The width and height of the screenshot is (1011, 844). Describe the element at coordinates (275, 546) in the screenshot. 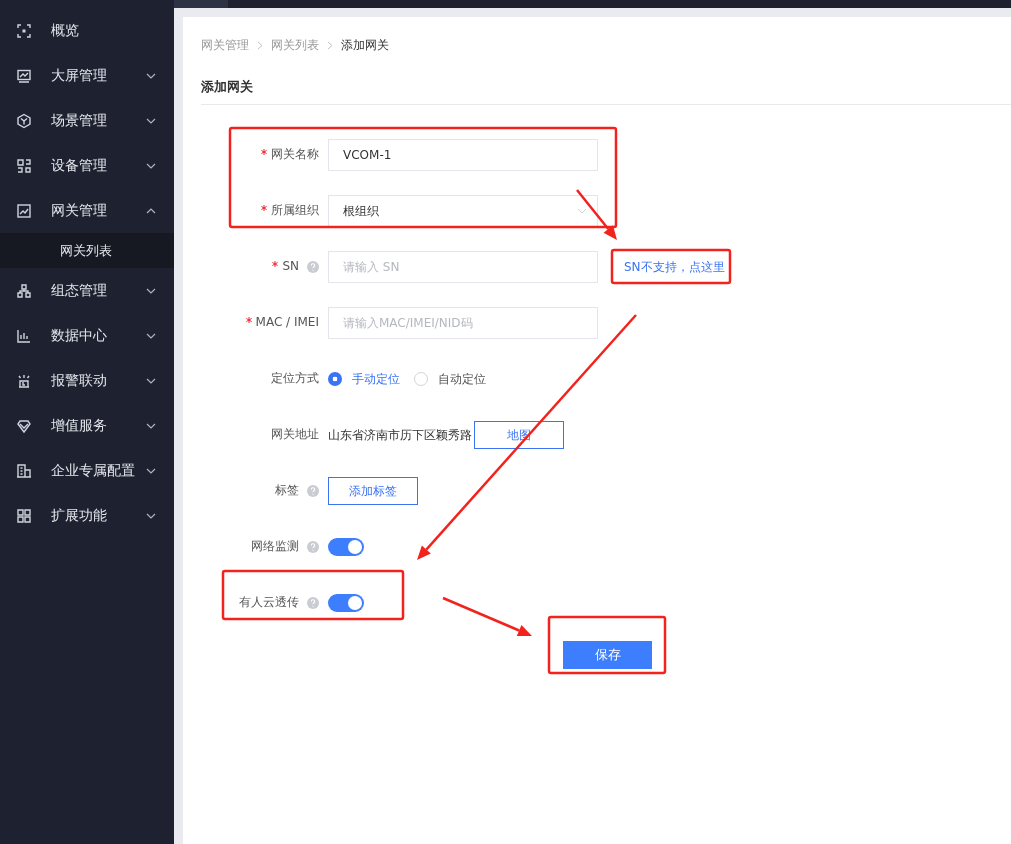

I see `field-label: 网络监测` at that location.